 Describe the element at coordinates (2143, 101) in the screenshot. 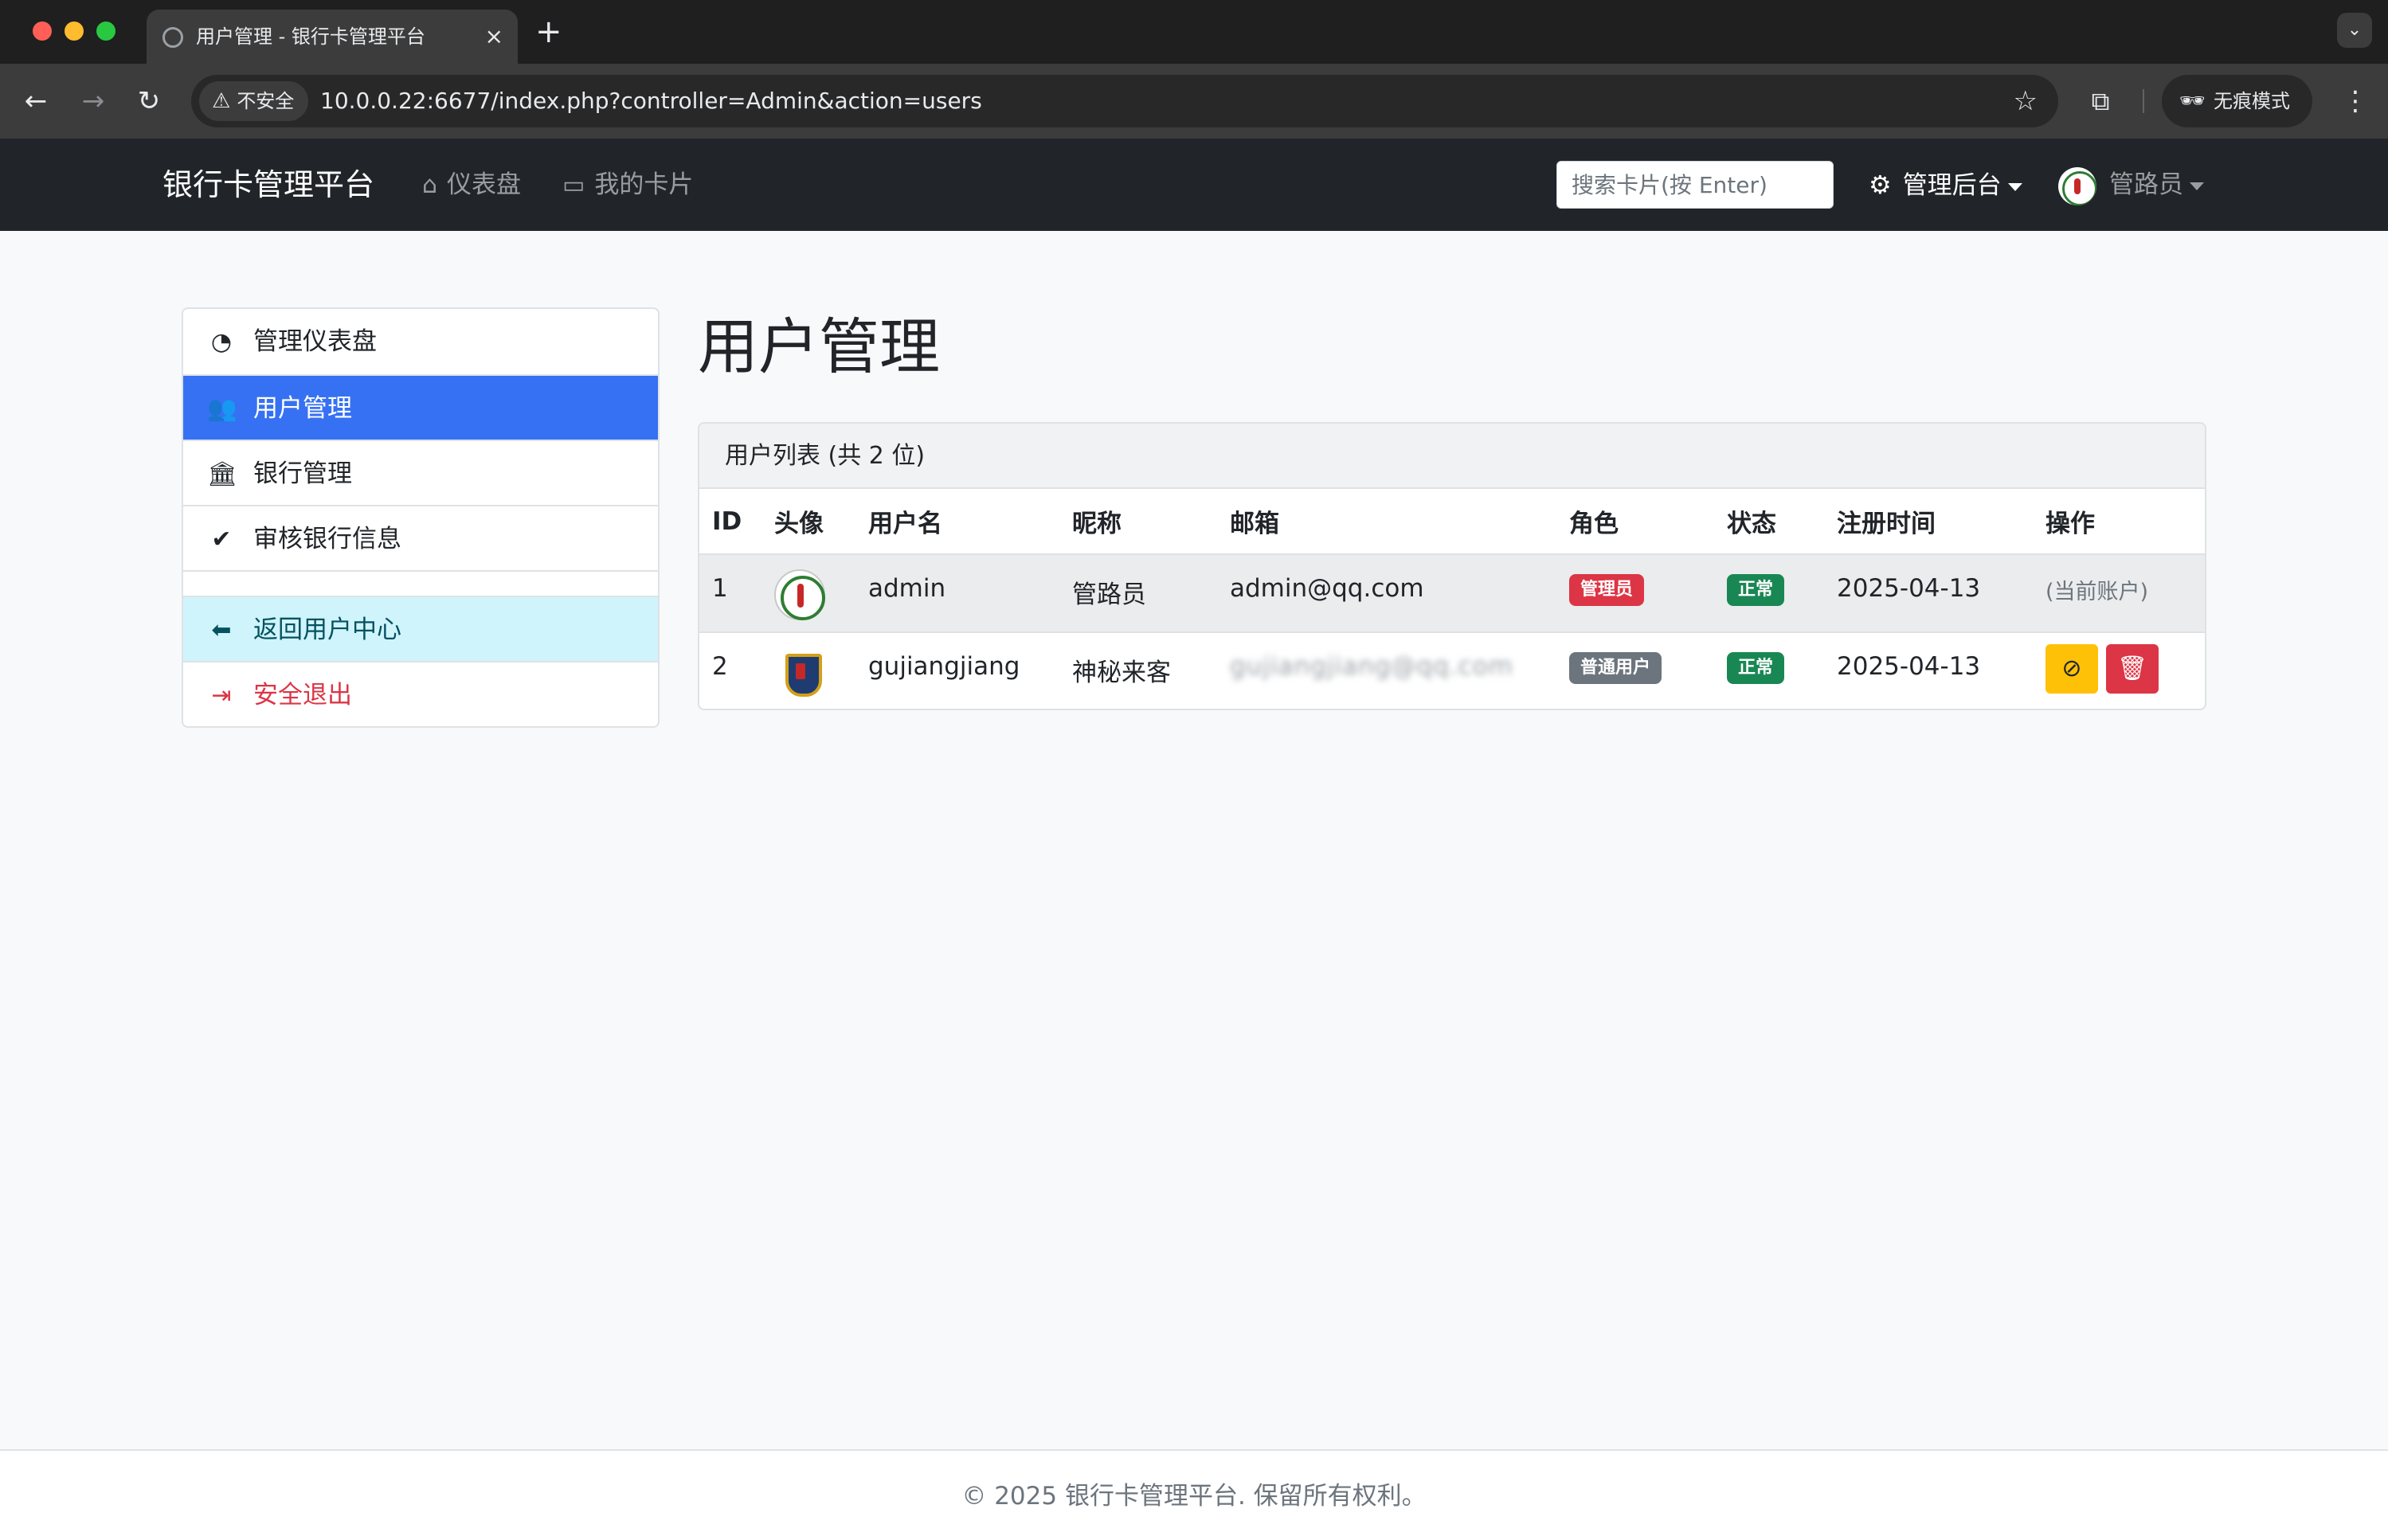

I see `toolbar-divider` at that location.